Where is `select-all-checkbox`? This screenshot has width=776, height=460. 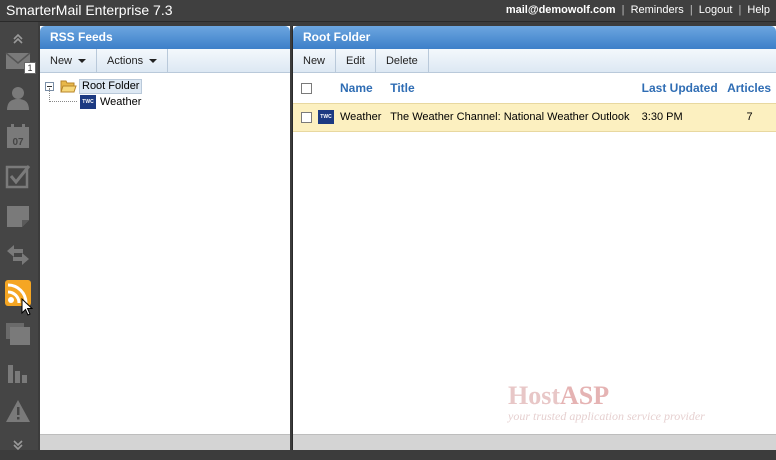 select-all-checkbox is located at coordinates (306, 89).